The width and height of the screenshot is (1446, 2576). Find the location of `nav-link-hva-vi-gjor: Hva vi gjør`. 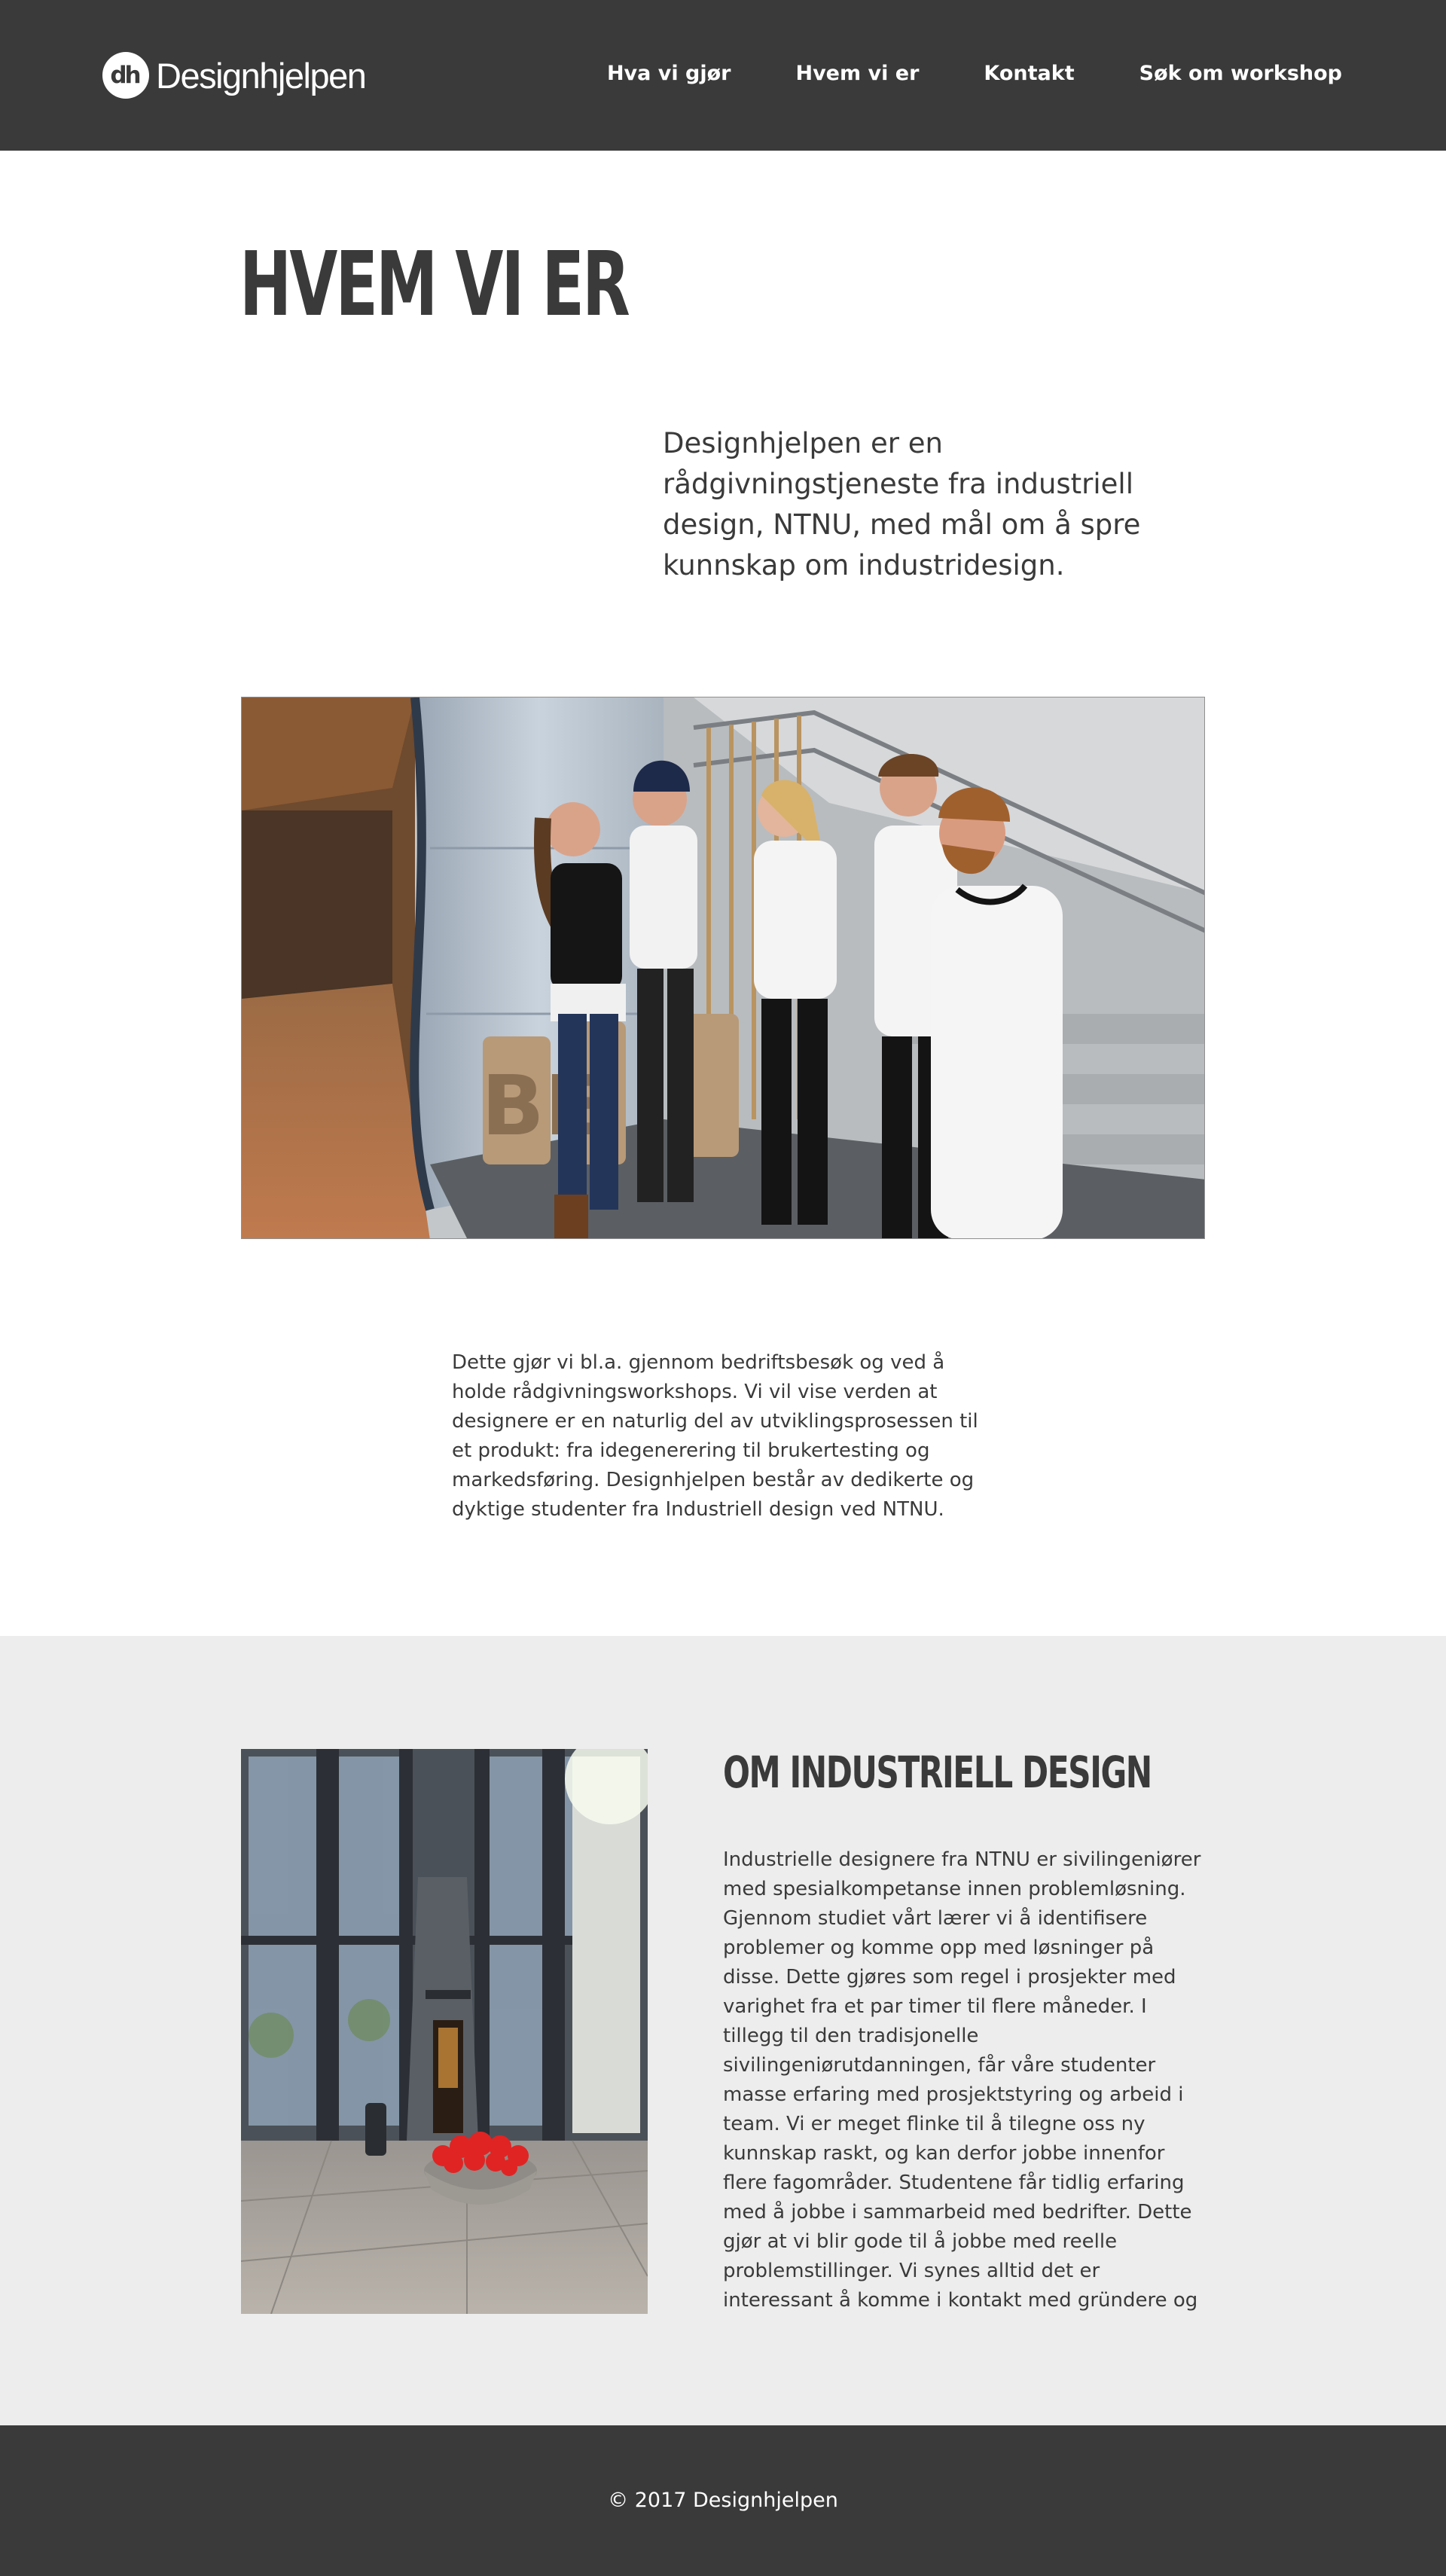

nav-link-hva-vi-gjor: Hva vi gjør is located at coordinates (669, 73).